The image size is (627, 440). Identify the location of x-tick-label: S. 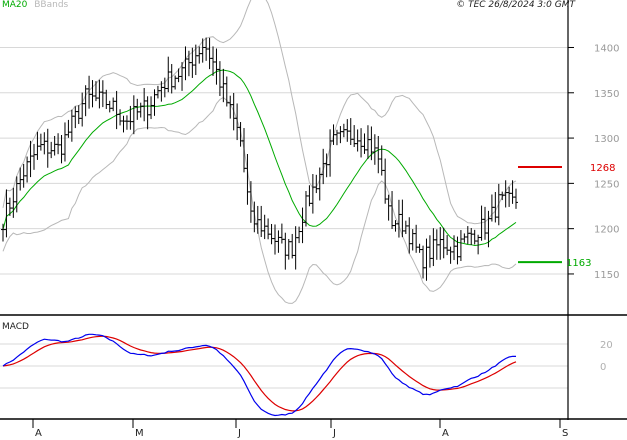
(565, 433).